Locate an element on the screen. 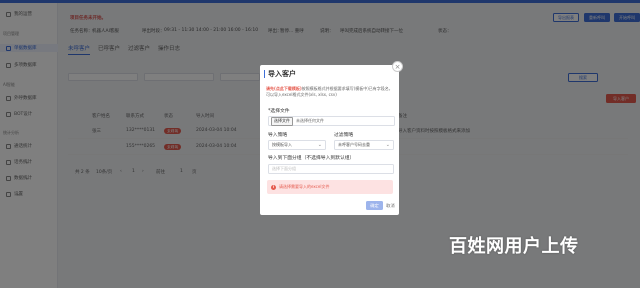  group-label: 导入到下面分组（不选择导入到默认组） is located at coordinates (311, 158).